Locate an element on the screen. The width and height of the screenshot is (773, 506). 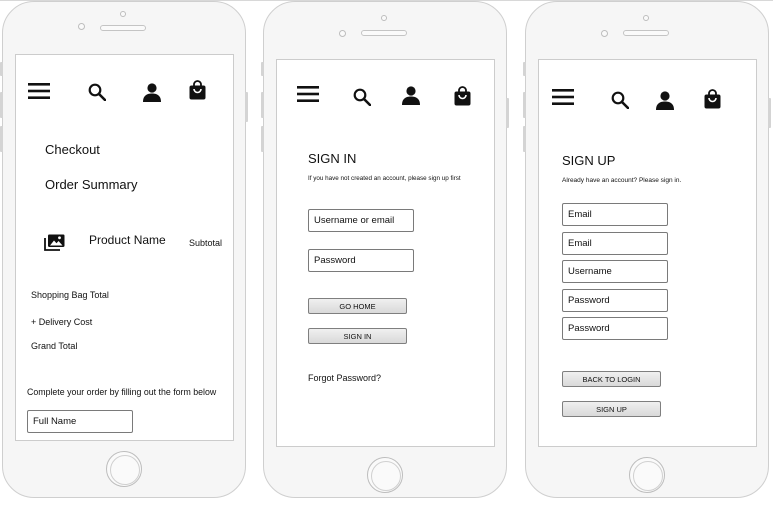
page-title: Checkout is located at coordinates (72, 149).